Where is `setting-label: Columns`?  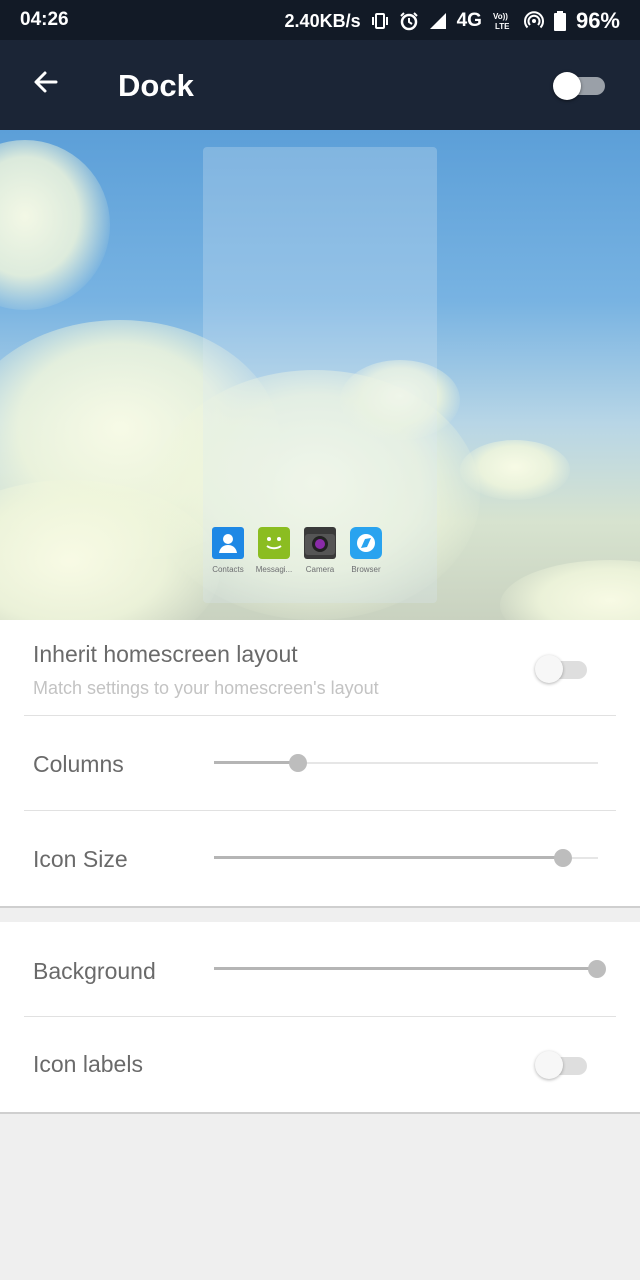 setting-label: Columns is located at coordinates (78, 764).